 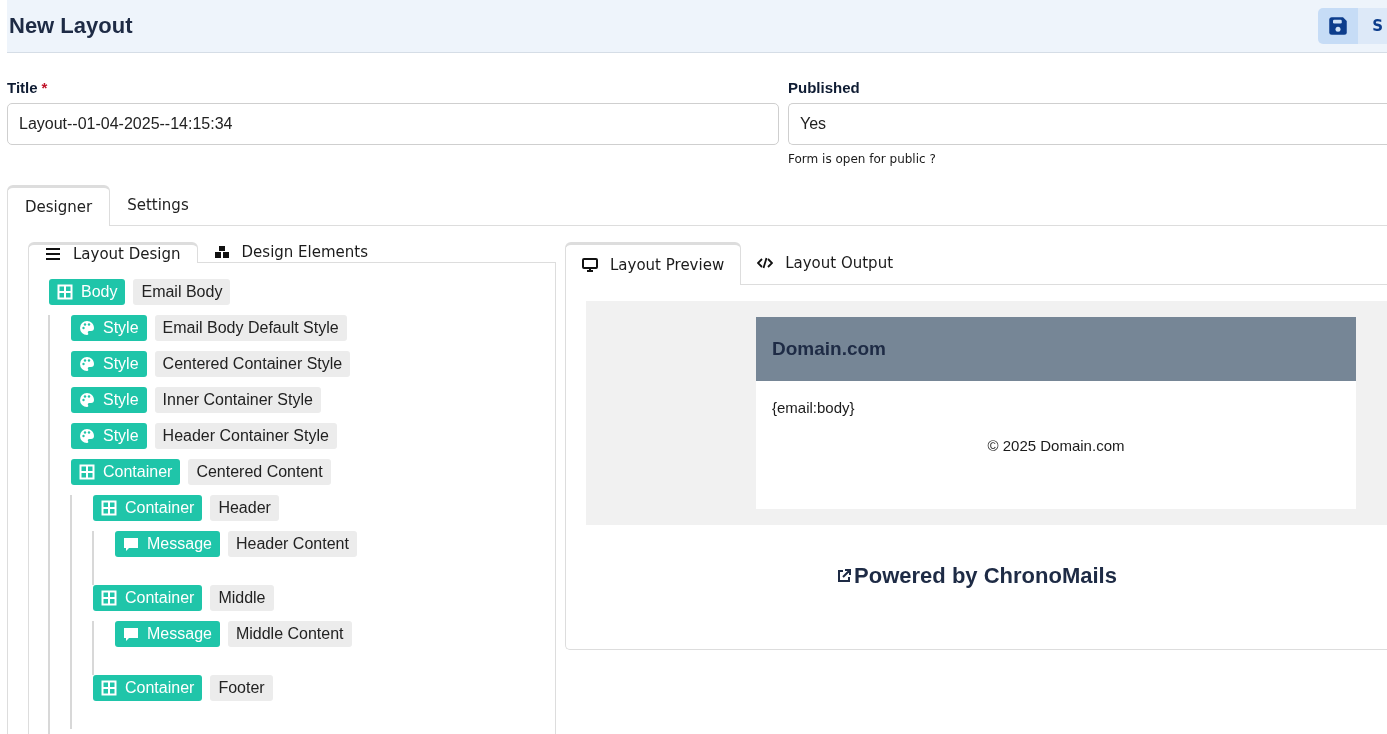 What do you see at coordinates (1372, 26) in the screenshot?
I see `toolbar-button: S` at bounding box center [1372, 26].